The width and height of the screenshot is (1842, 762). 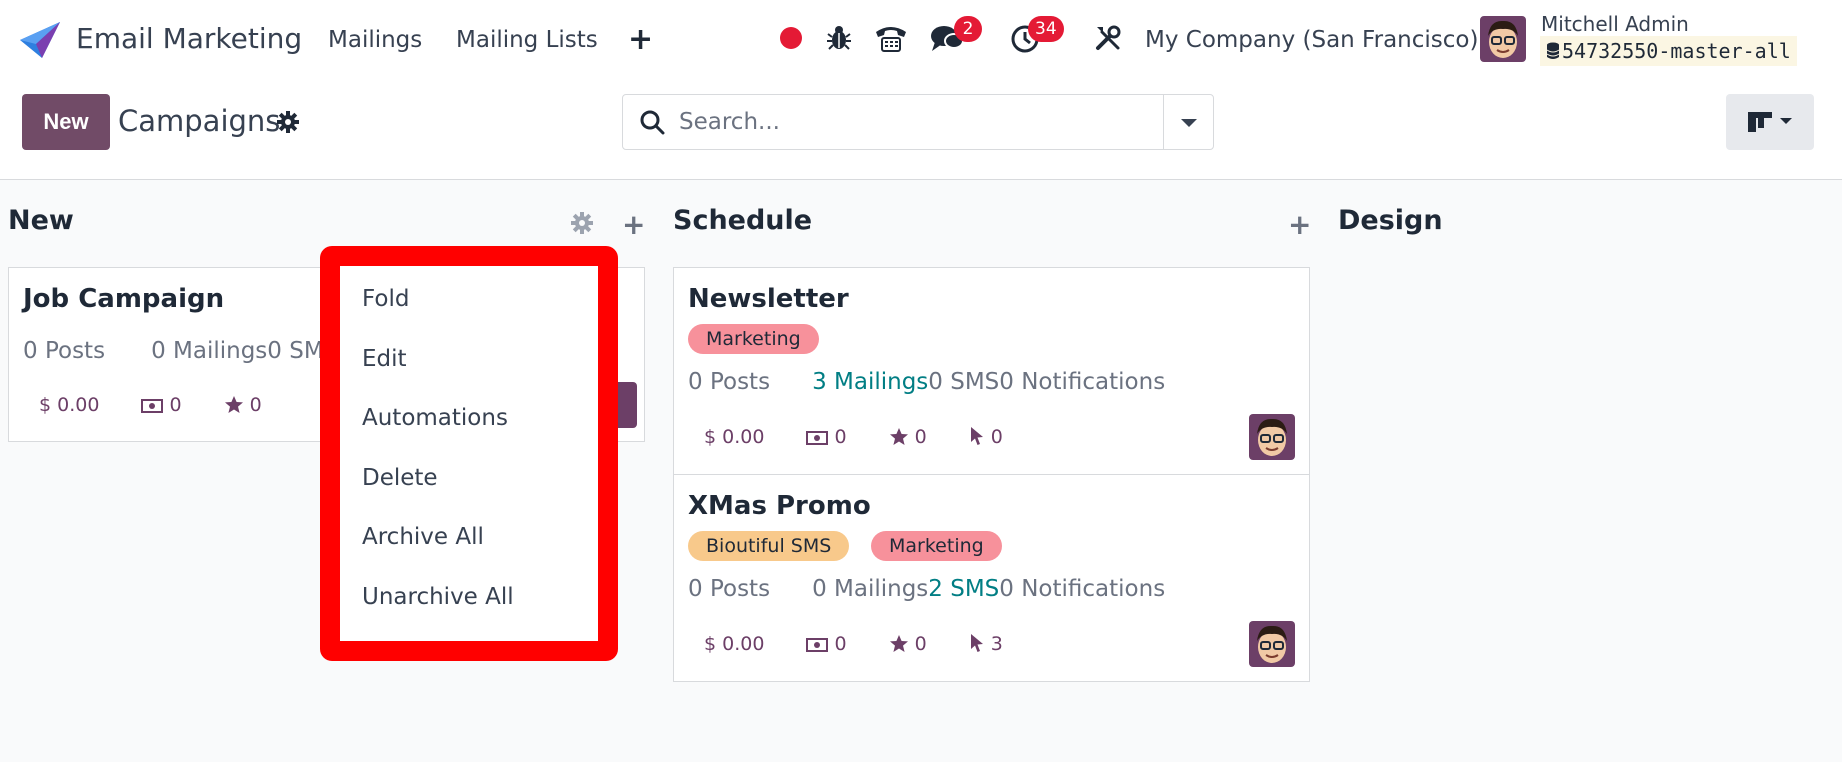 I want to click on database-label: 54732550-master-all, so click(x=1676, y=51).